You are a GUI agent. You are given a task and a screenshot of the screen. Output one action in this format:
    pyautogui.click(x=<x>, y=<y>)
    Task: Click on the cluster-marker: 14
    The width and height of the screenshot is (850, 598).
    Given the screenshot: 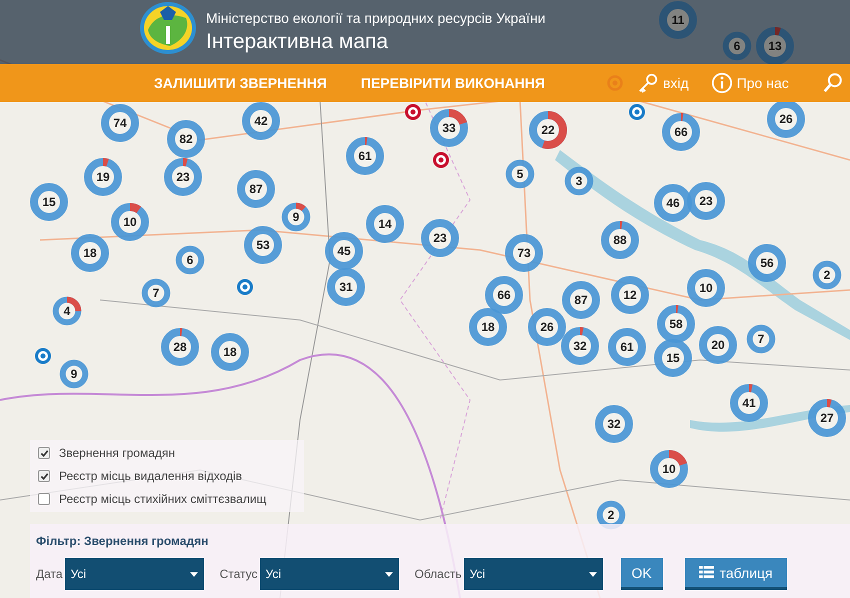 What is the action you would take?
    pyautogui.click(x=385, y=224)
    